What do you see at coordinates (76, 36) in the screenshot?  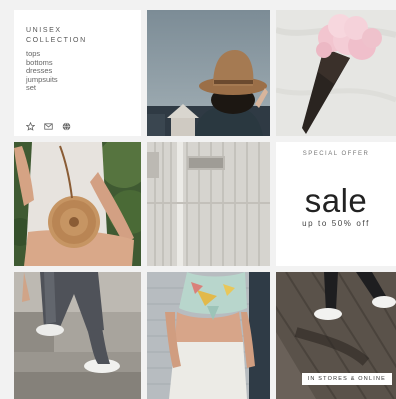 I see `collection-title: UNISEX COLLECTION` at bounding box center [76, 36].